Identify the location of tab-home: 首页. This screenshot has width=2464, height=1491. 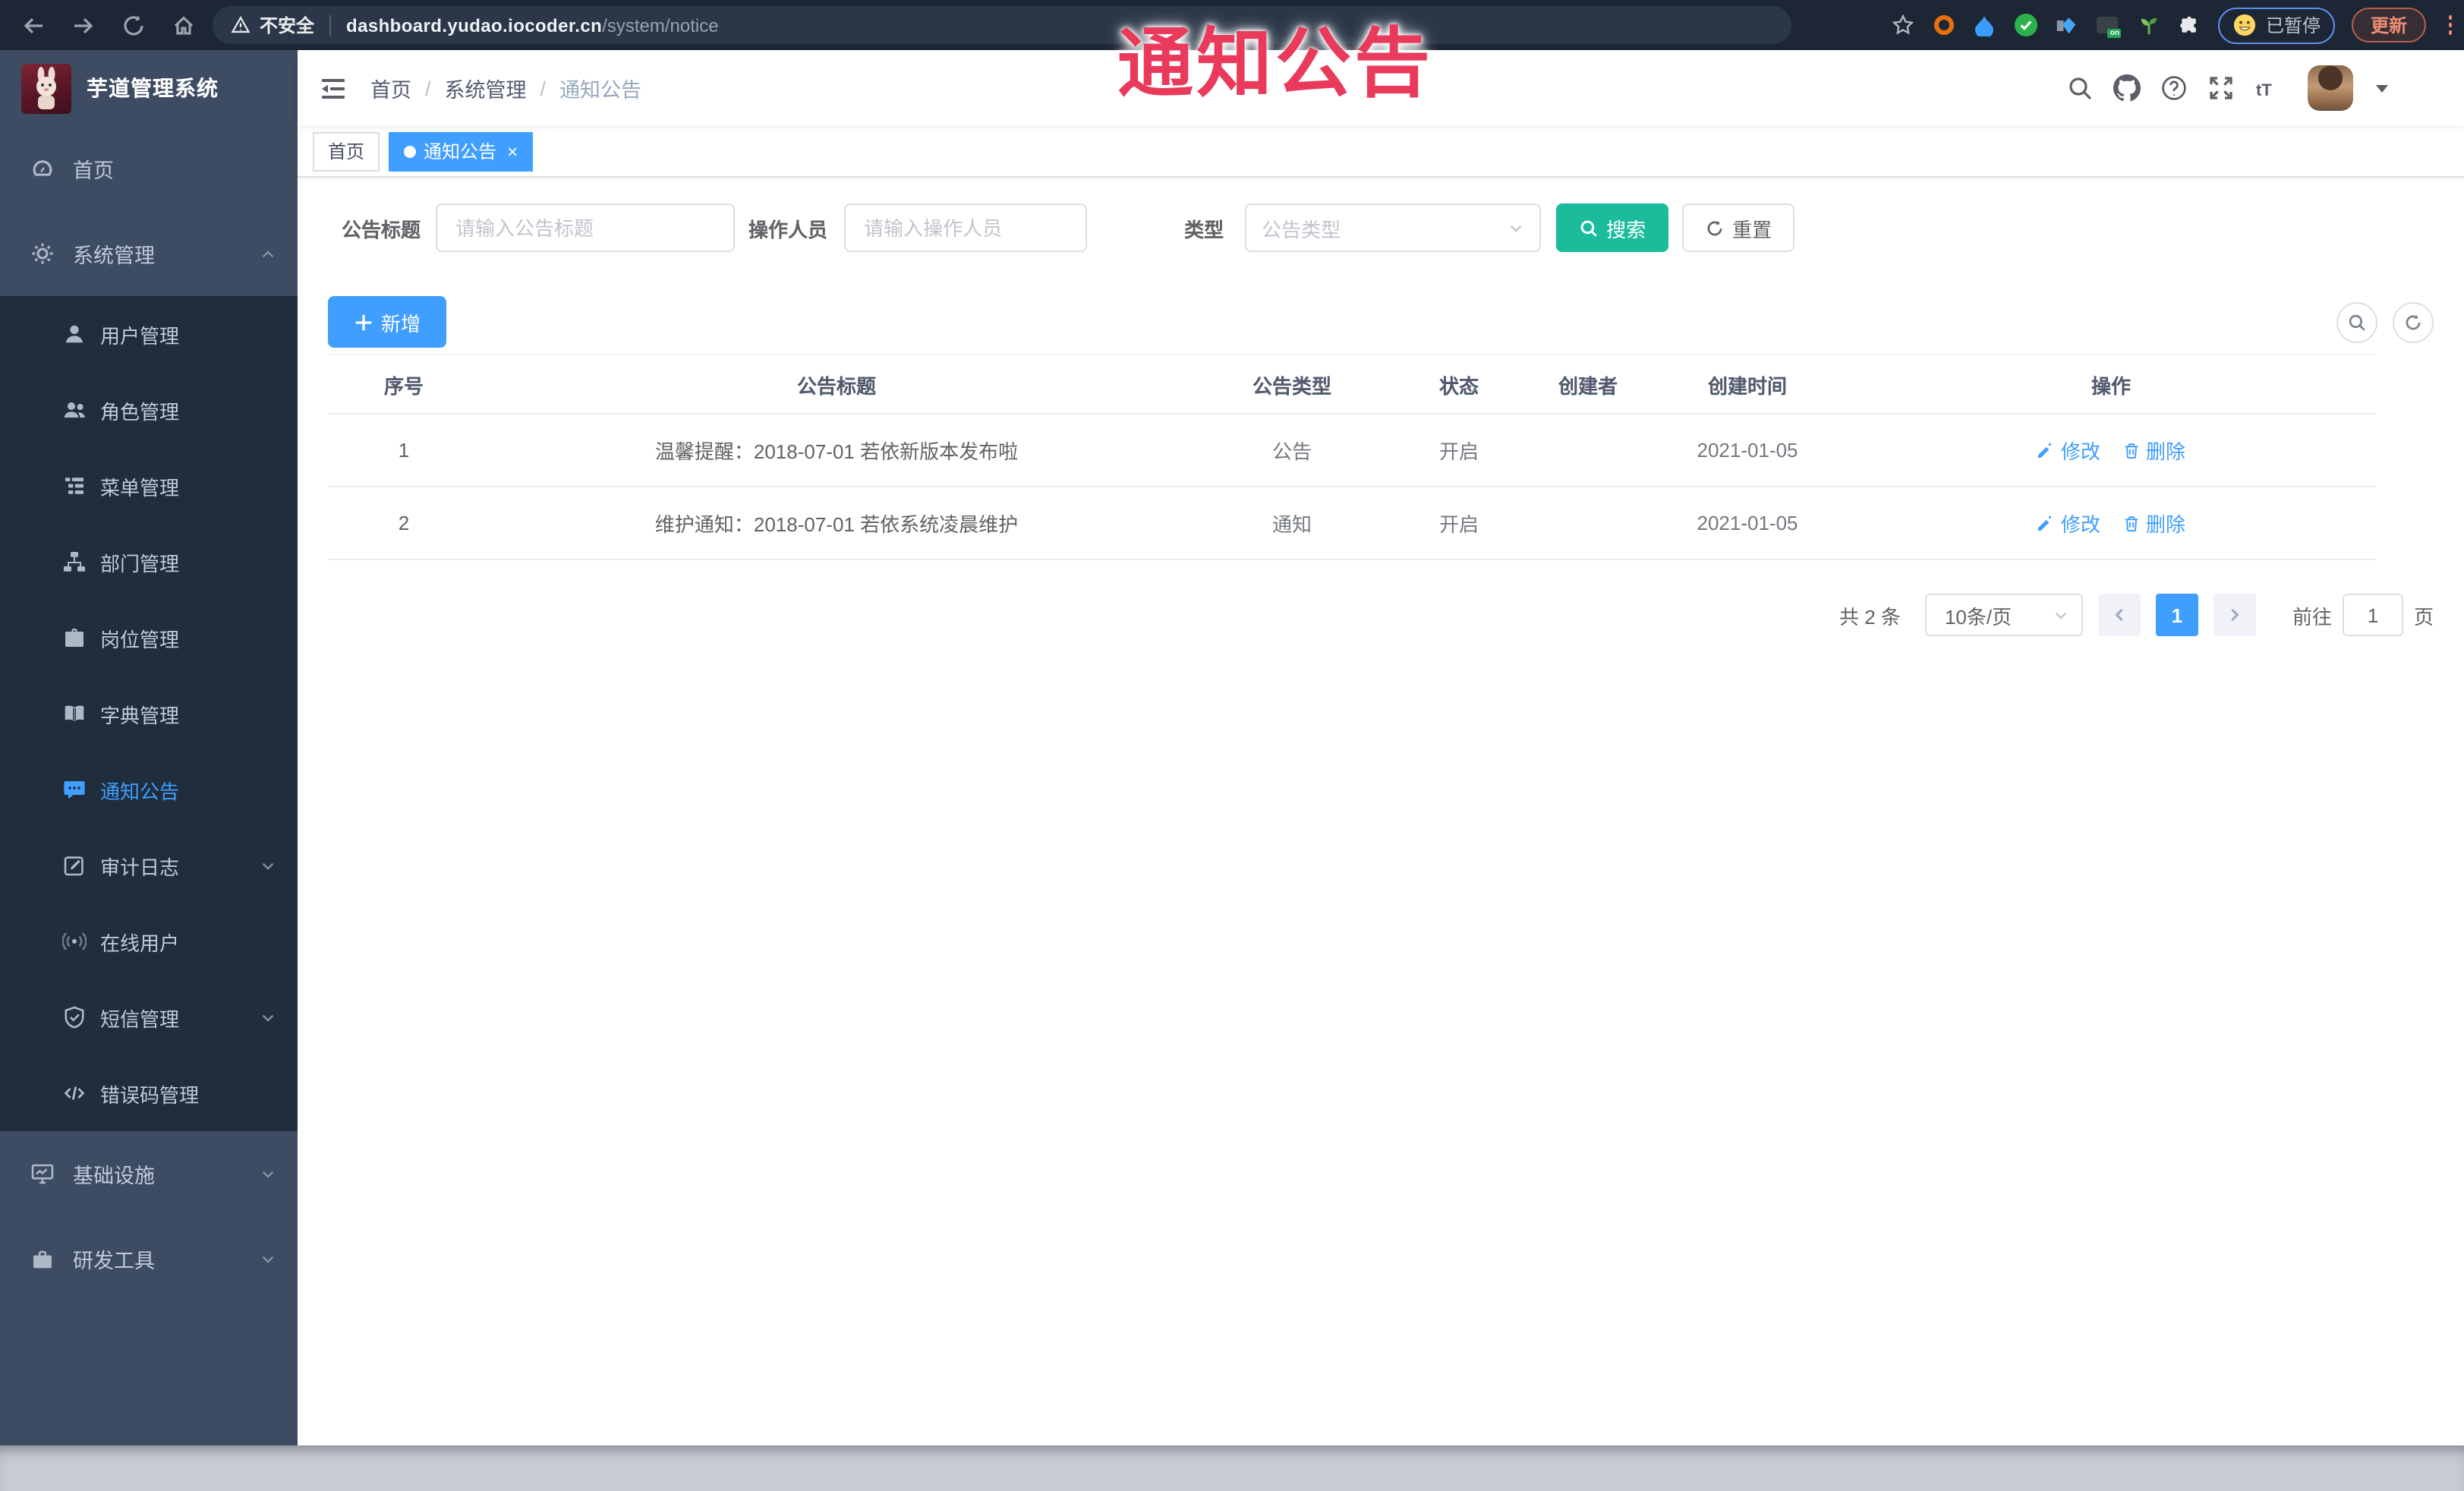
(346, 151).